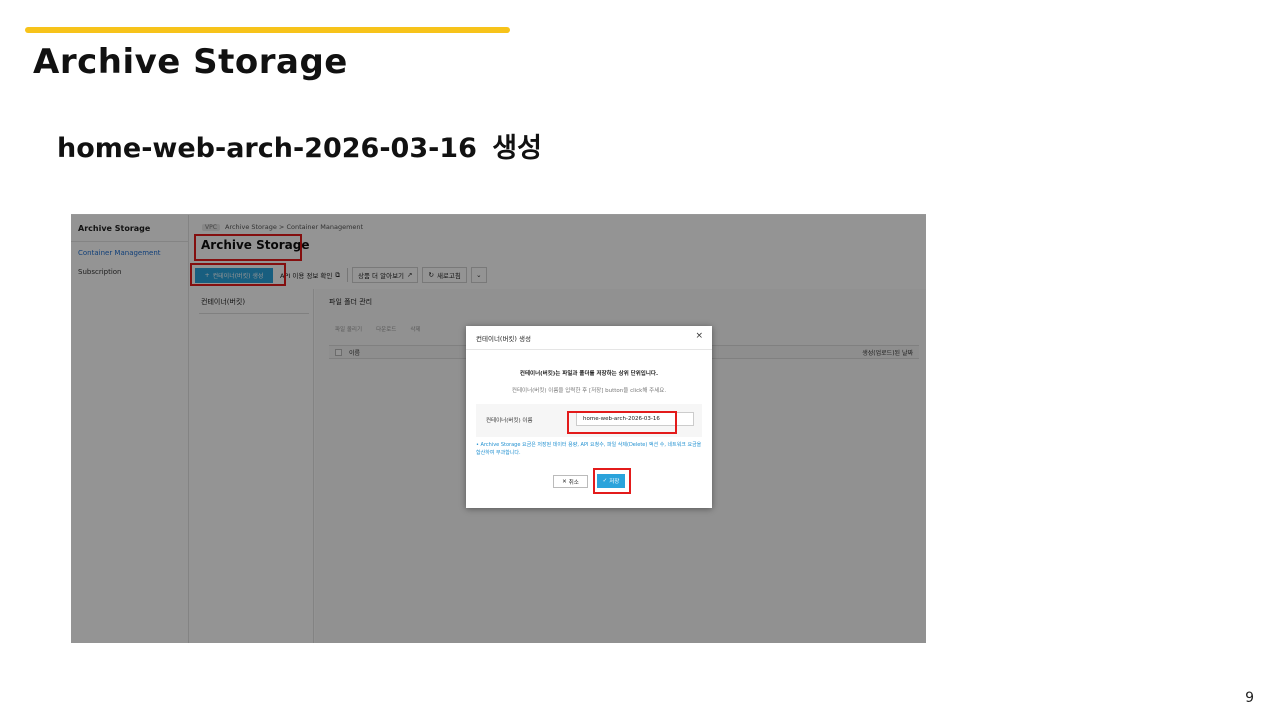  I want to click on name-input-highlight-box, so click(622, 422).